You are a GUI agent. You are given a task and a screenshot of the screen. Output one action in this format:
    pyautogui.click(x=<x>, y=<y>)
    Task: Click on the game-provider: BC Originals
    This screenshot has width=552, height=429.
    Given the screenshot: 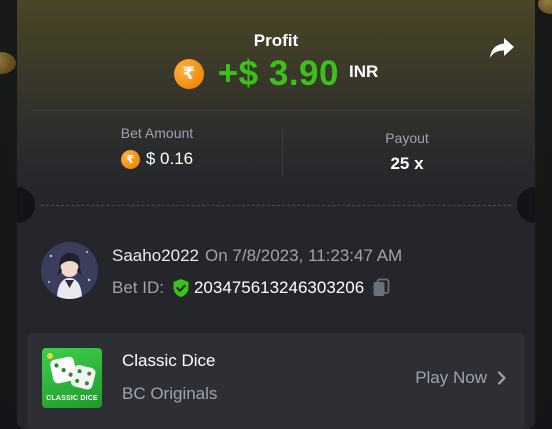 What is the action you would take?
    pyautogui.click(x=170, y=393)
    